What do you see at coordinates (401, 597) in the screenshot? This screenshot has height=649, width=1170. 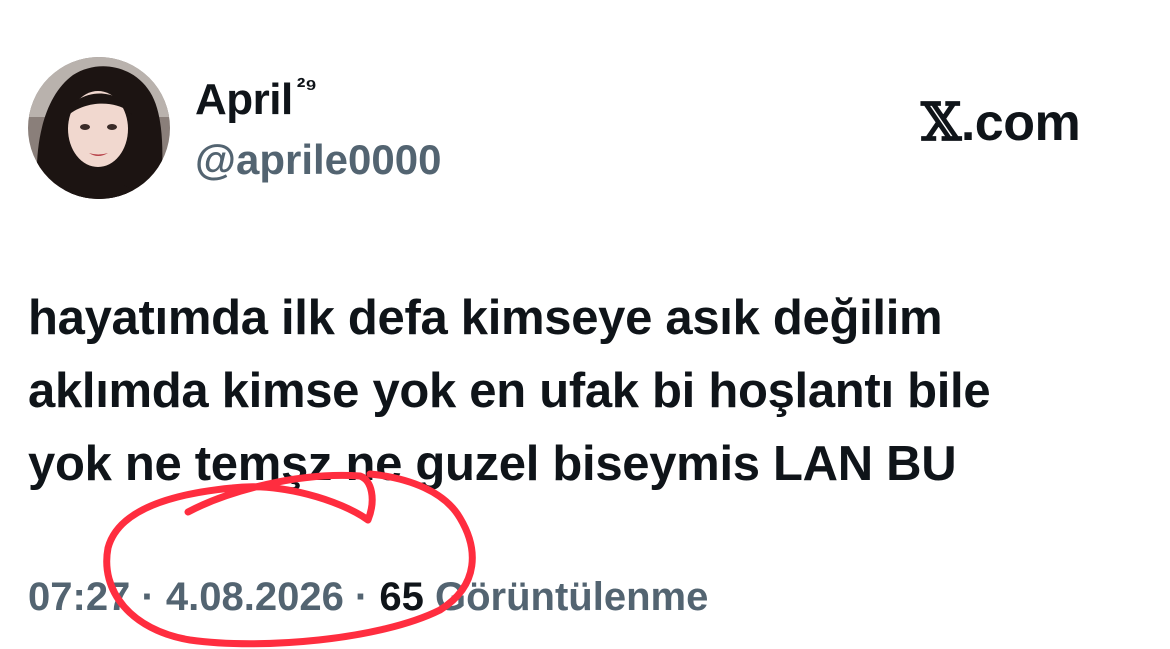 I see `views-count: 65` at bounding box center [401, 597].